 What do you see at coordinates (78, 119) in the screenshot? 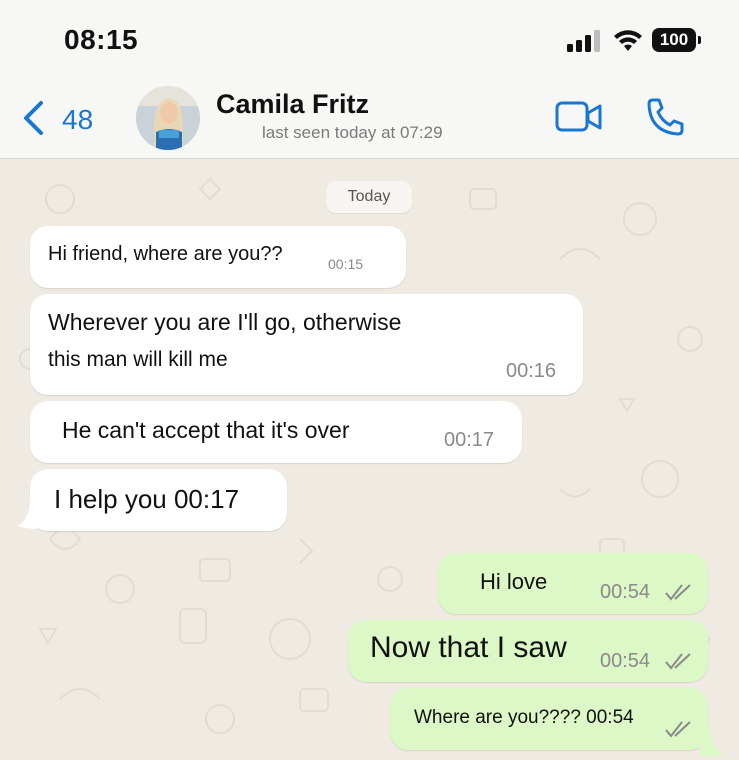
I see `unread-count: 48` at bounding box center [78, 119].